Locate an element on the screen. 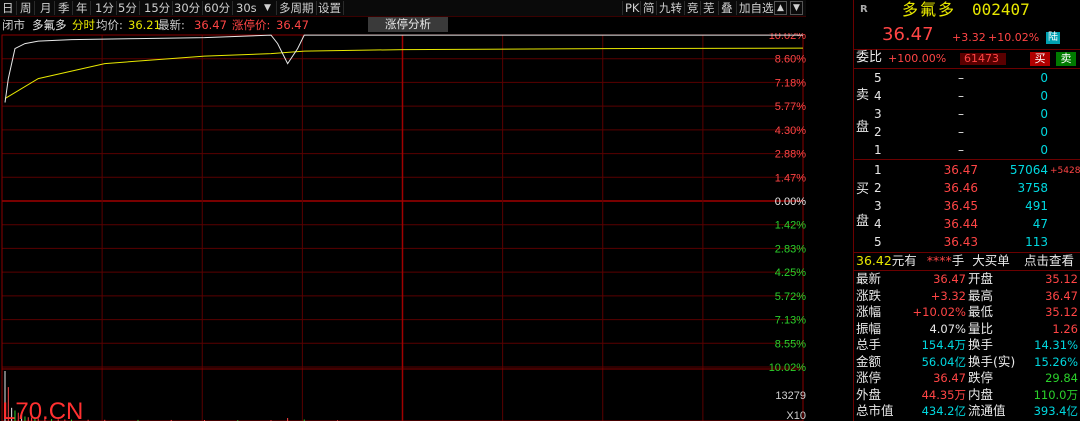 This screenshot has height=421, width=1080. price-axis-tick: 10.02% is located at coordinates (787, 368).